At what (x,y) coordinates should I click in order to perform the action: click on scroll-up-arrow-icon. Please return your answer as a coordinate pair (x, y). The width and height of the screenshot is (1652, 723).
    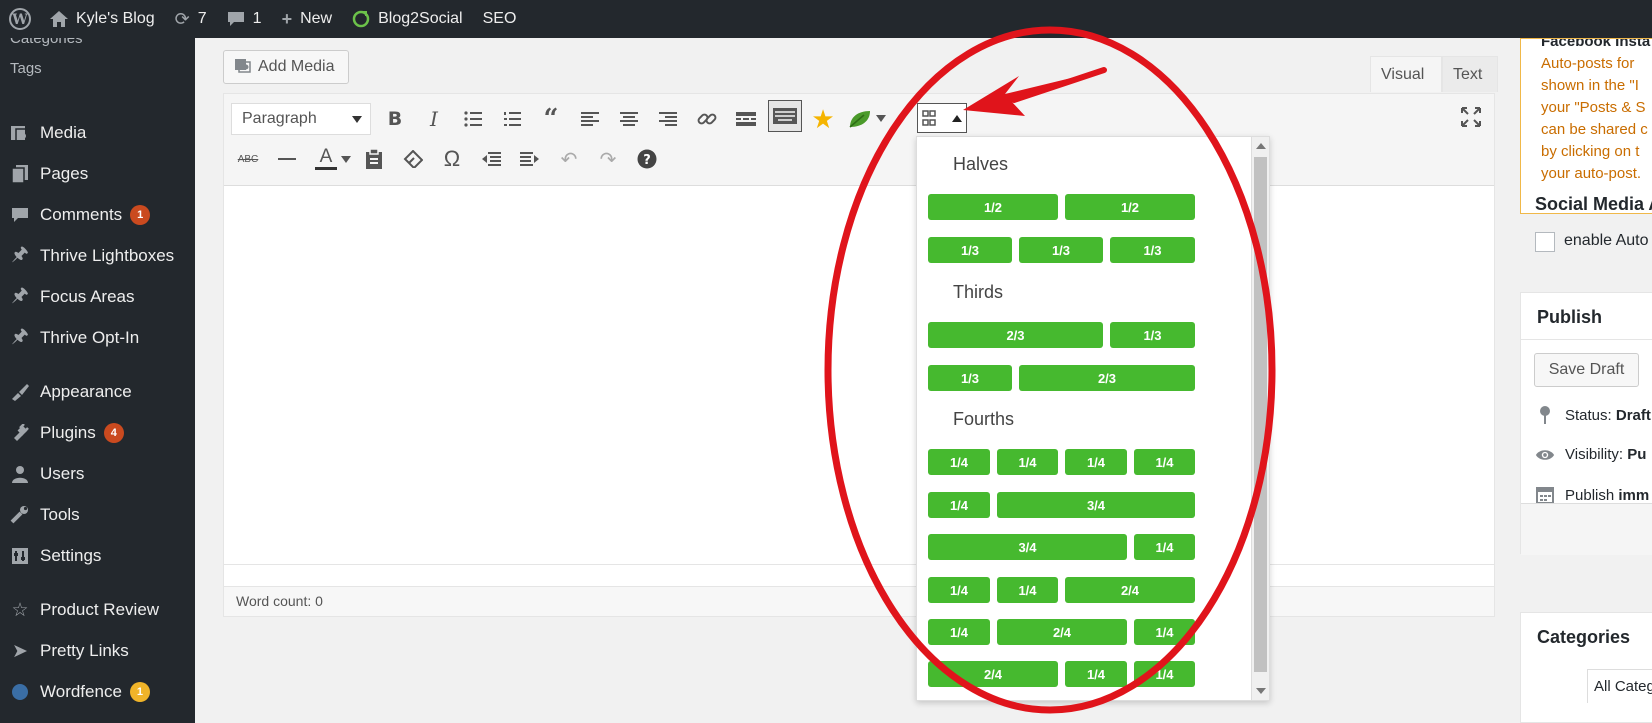
    Looking at the image, I should click on (1261, 146).